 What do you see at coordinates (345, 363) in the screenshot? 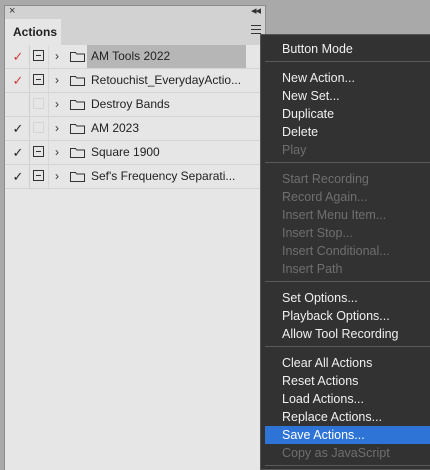
I see `menu-item-clear-all-actions: Clear All Actions` at bounding box center [345, 363].